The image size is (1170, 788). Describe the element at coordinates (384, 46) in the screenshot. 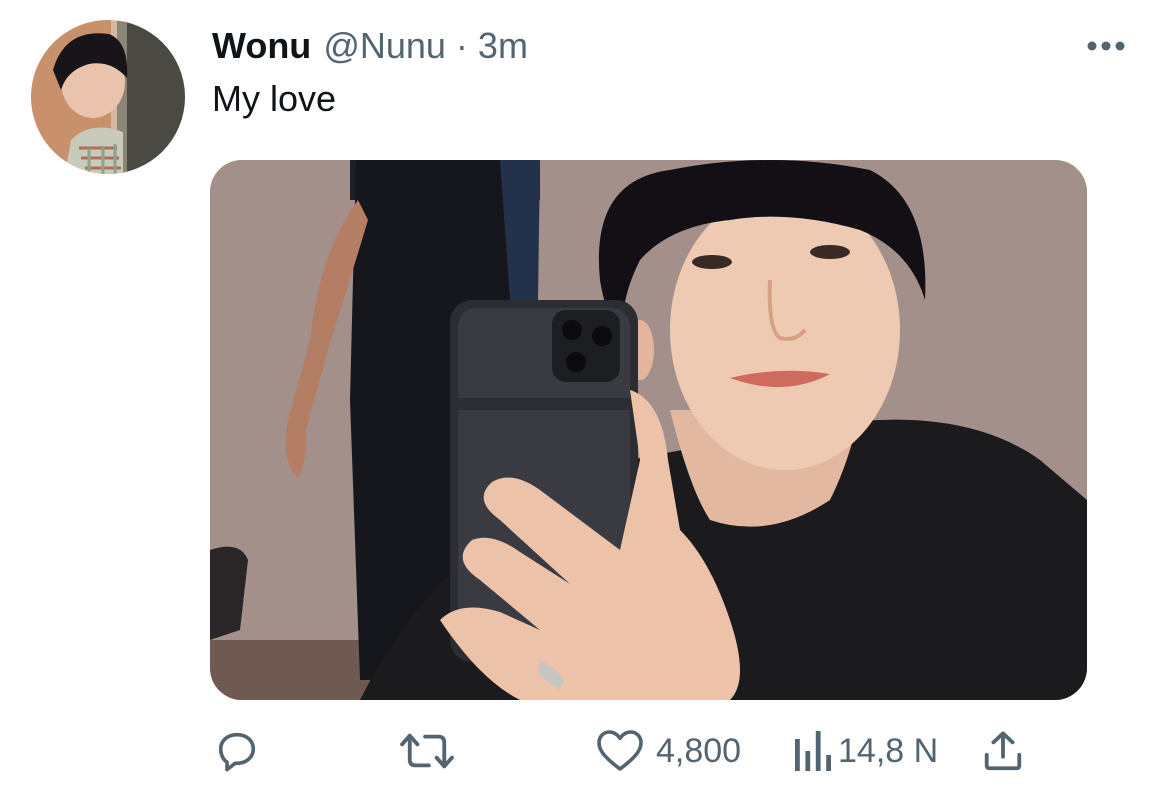

I see `author-handle: @Nunu` at that location.